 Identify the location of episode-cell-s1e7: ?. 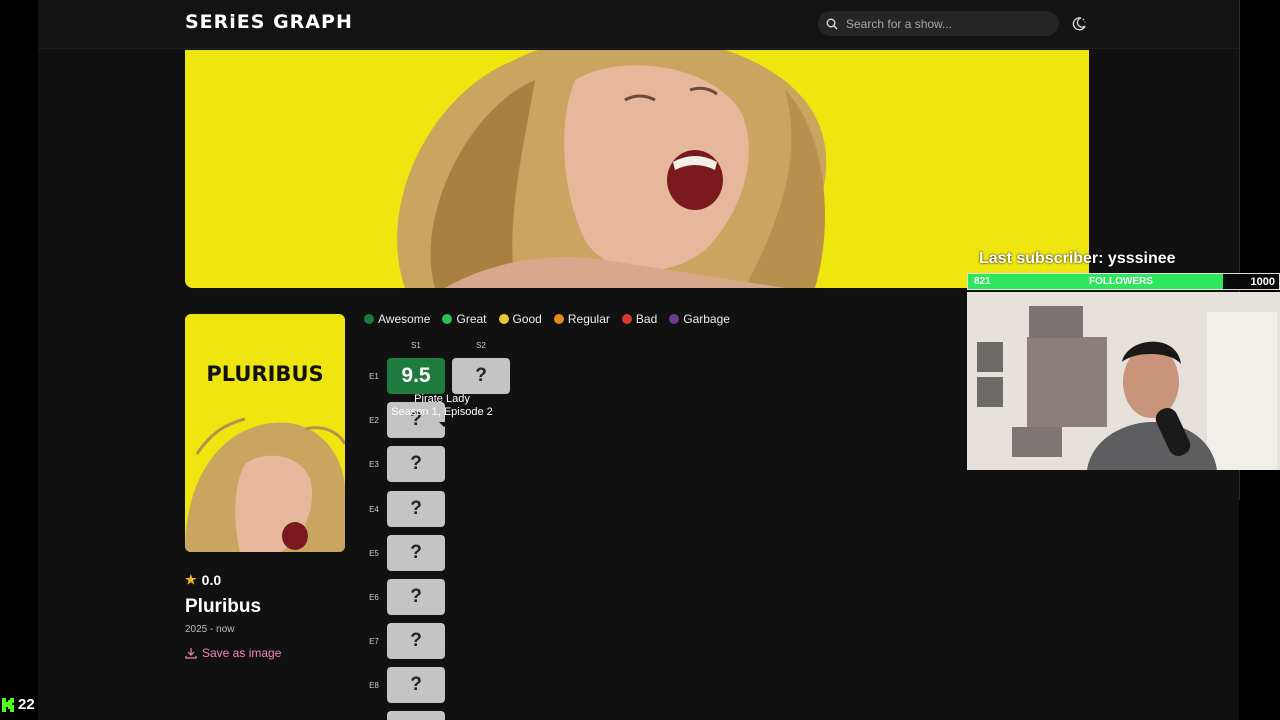
(416, 641).